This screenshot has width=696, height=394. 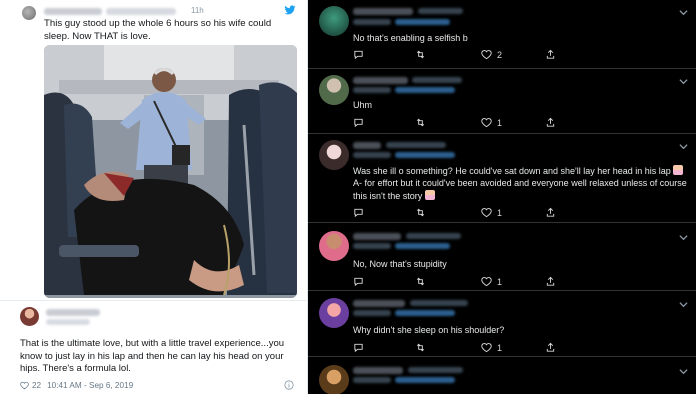 I want to click on reply-actions: 2, so click(x=463, y=55).